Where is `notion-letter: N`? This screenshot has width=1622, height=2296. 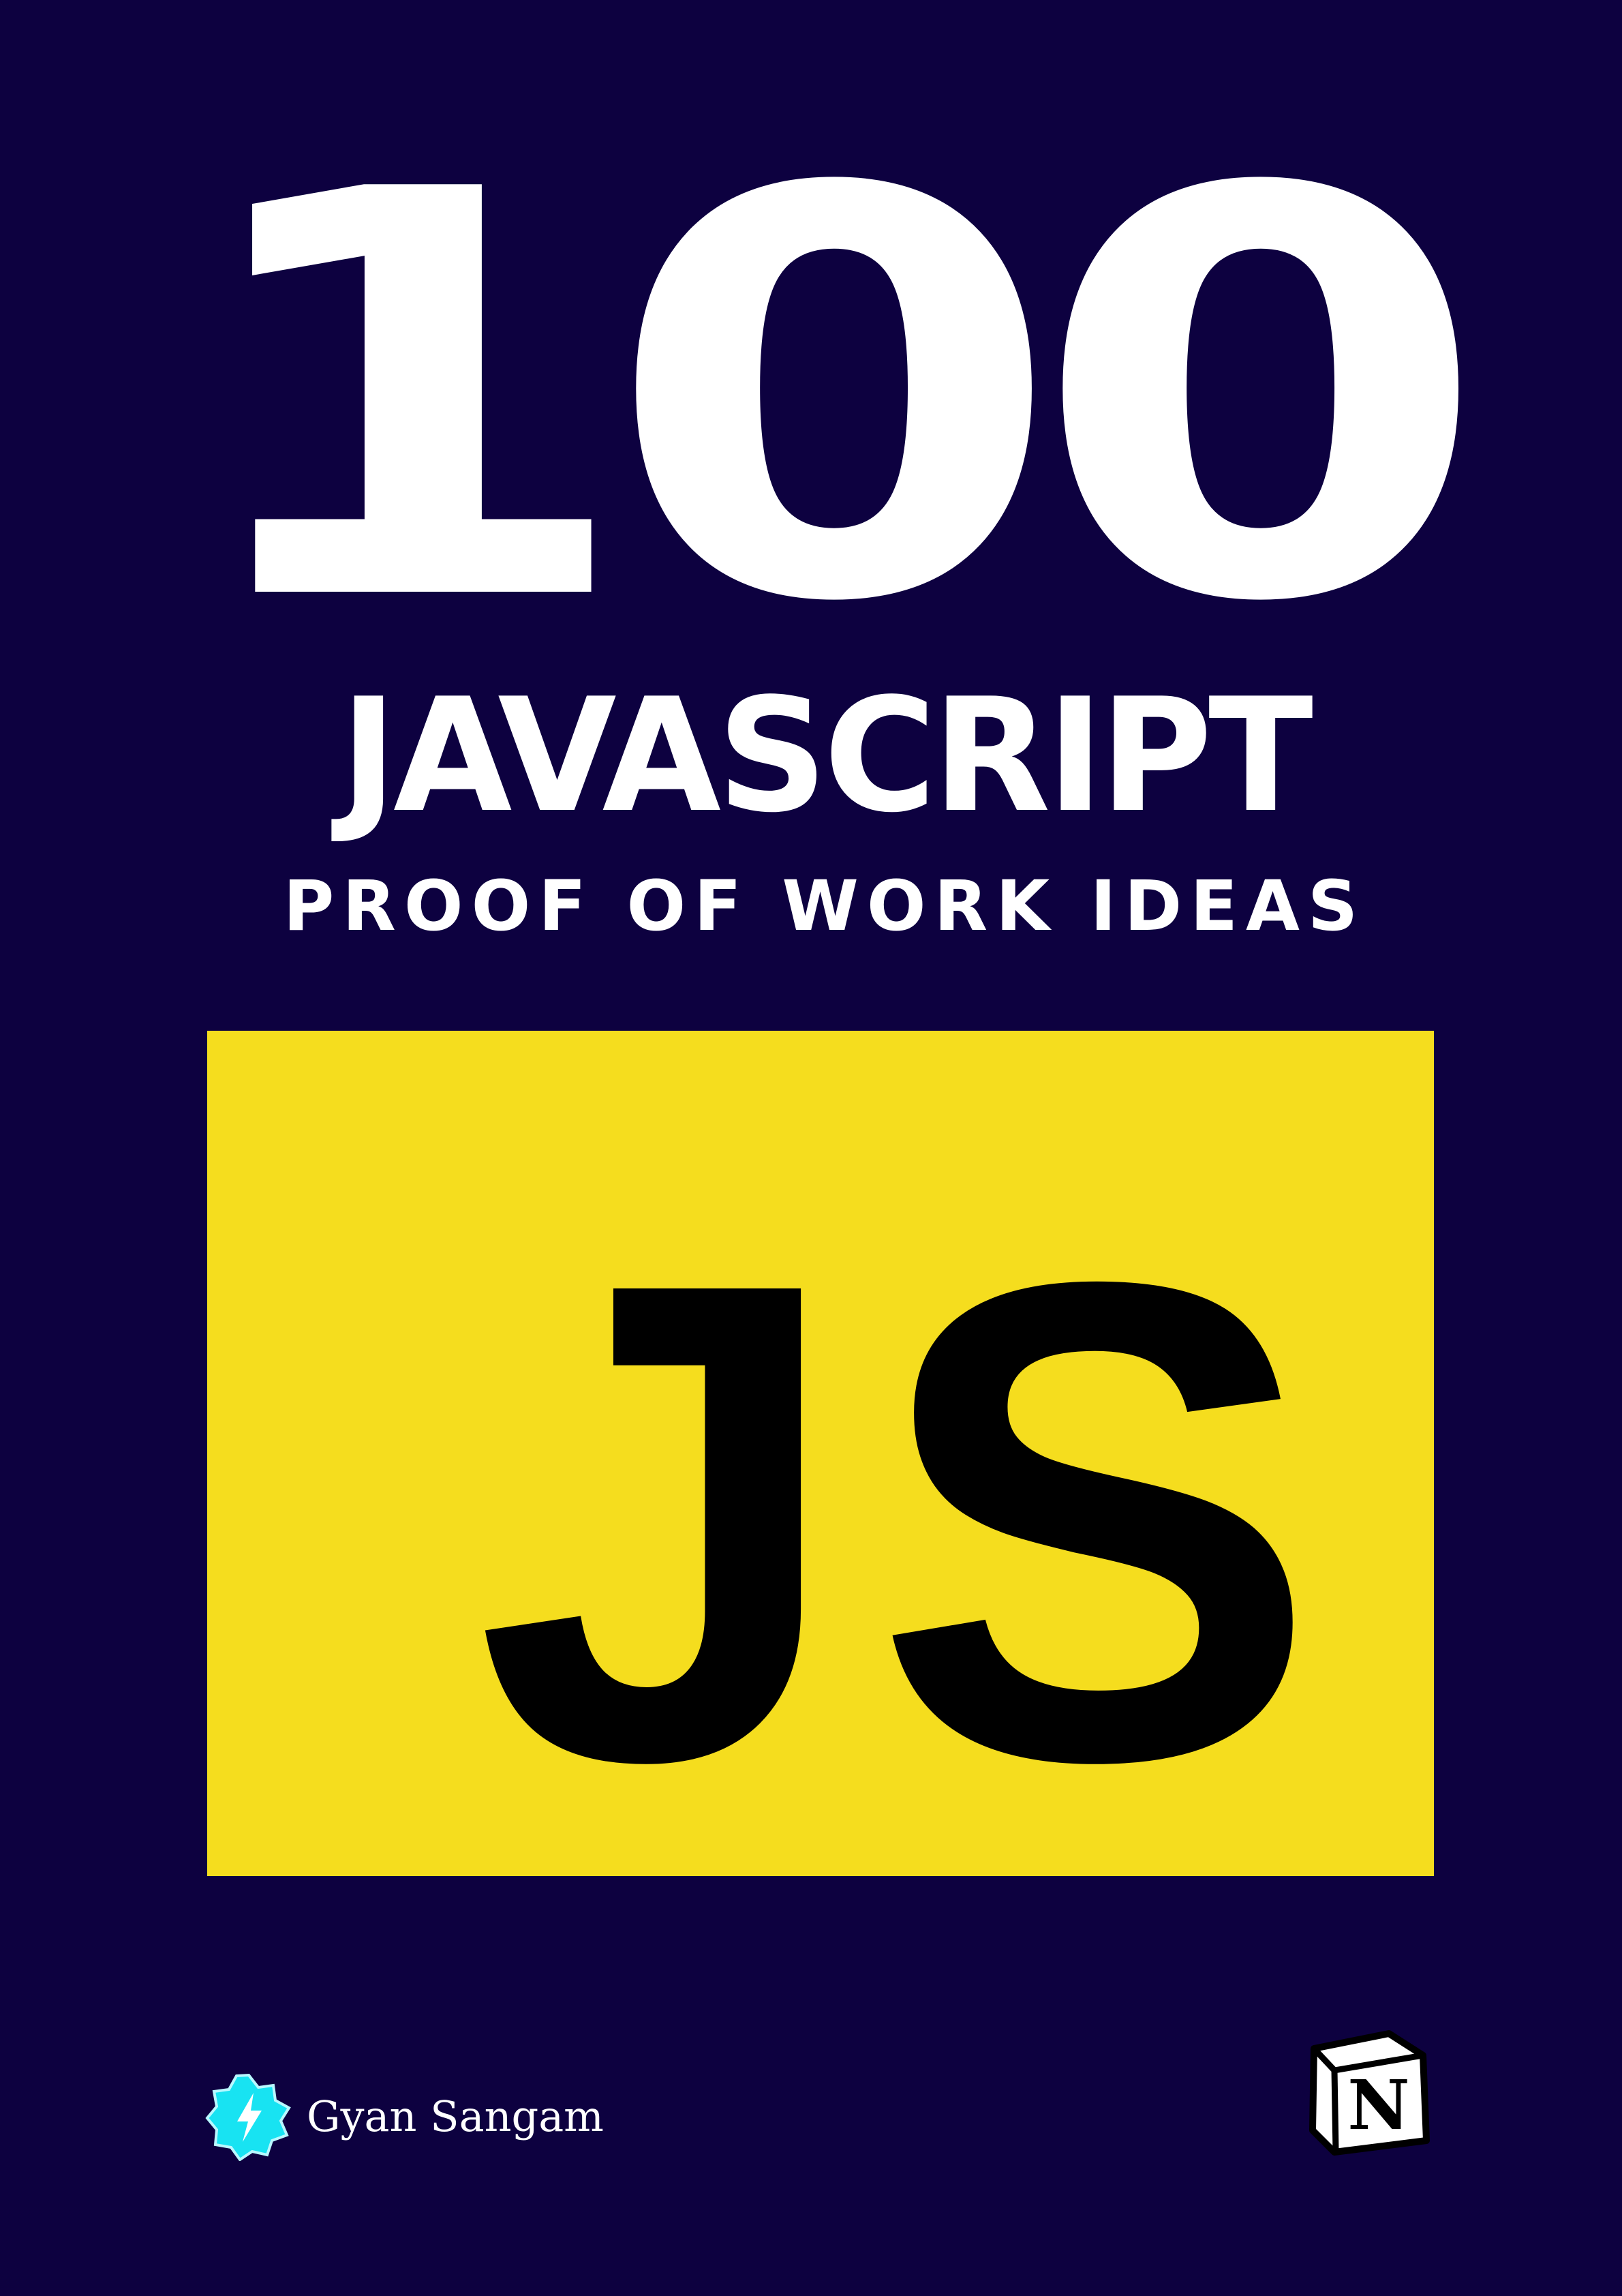 notion-letter: N is located at coordinates (1378, 2105).